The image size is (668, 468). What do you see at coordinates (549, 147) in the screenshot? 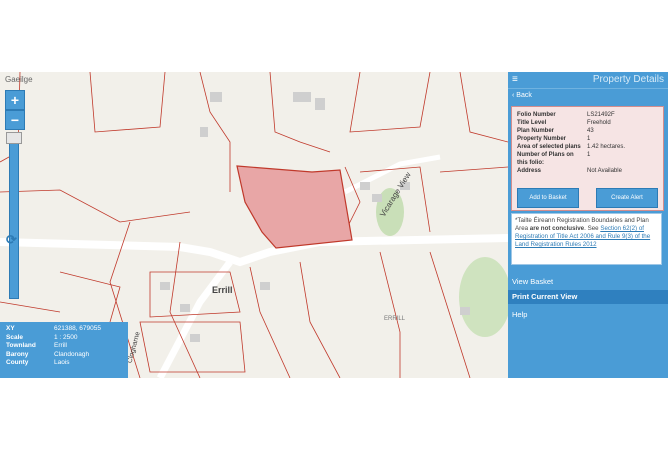
I see `detail-key: Area of selected plans` at bounding box center [549, 147].